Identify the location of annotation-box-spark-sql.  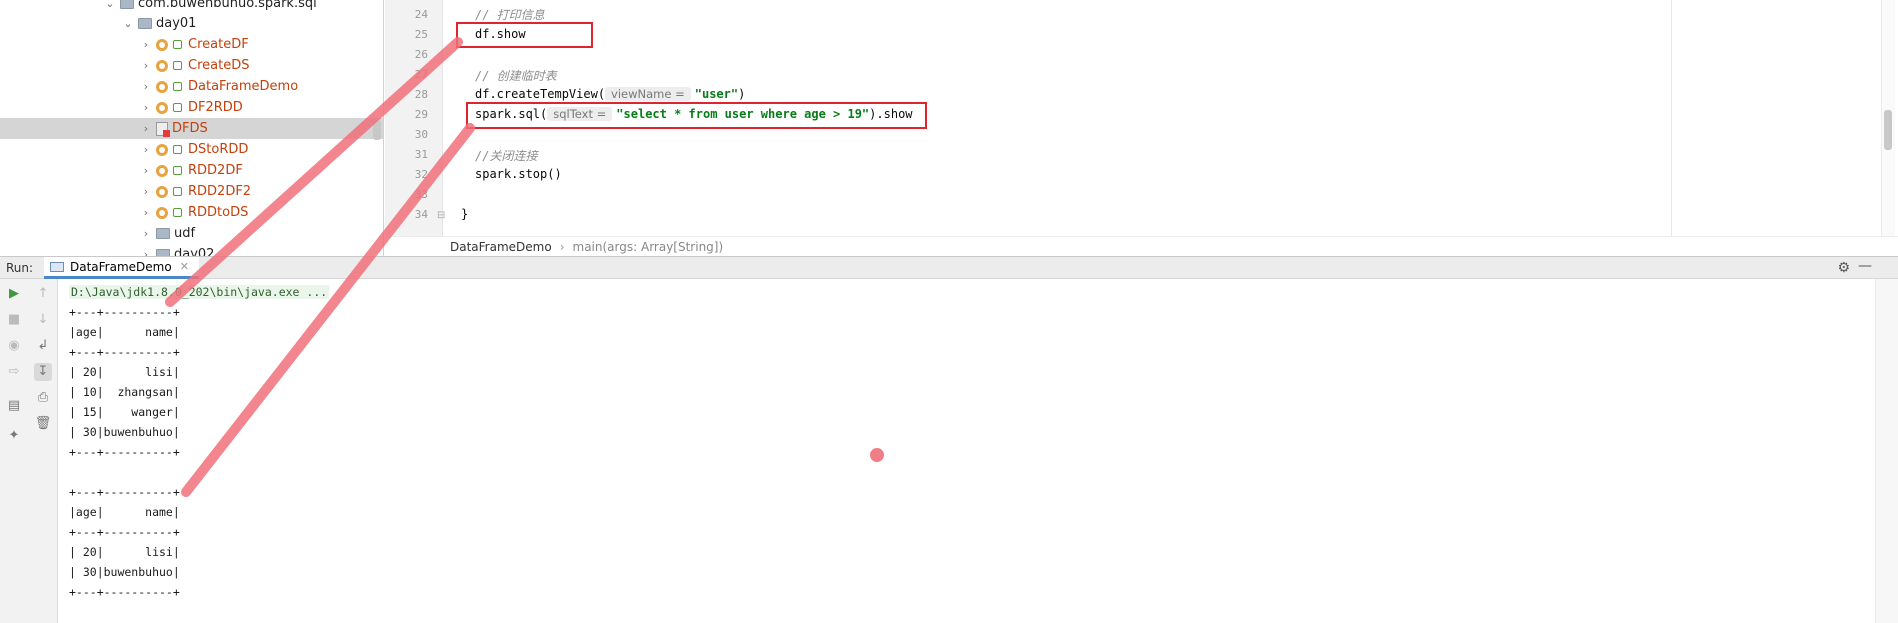
(696, 115).